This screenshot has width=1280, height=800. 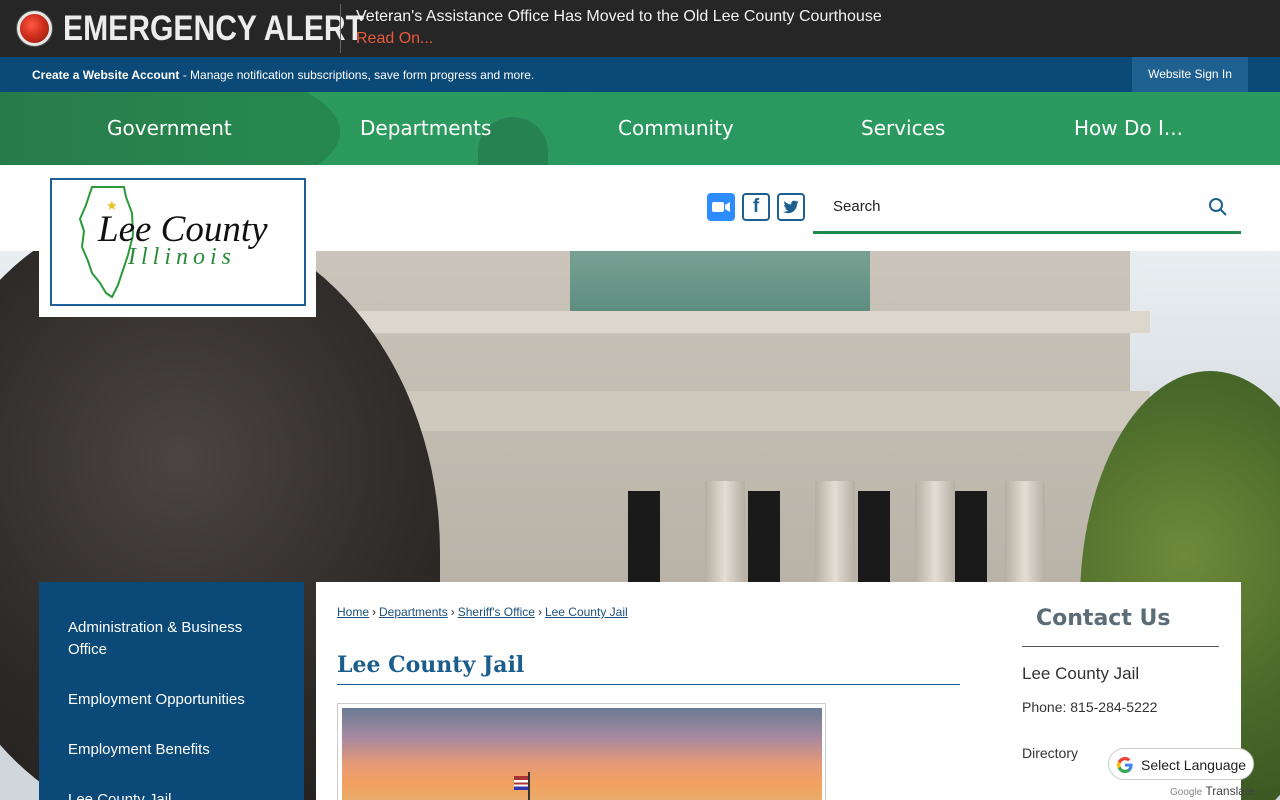 I want to click on zoom-icon, so click(x=721, y=207).